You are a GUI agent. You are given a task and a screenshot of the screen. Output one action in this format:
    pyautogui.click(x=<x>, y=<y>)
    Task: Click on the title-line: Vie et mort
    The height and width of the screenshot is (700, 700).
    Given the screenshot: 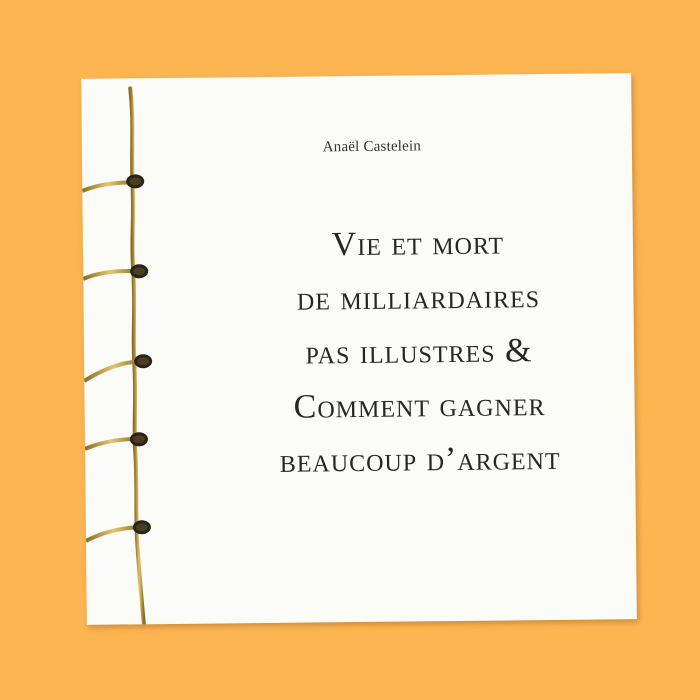 What is the action you would take?
    pyautogui.click(x=418, y=244)
    